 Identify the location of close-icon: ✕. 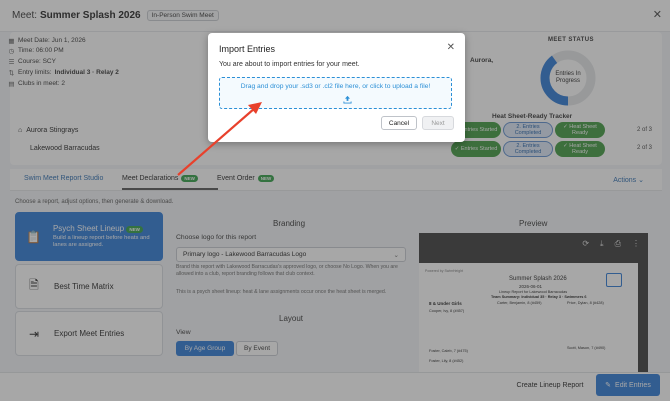
(451, 47).